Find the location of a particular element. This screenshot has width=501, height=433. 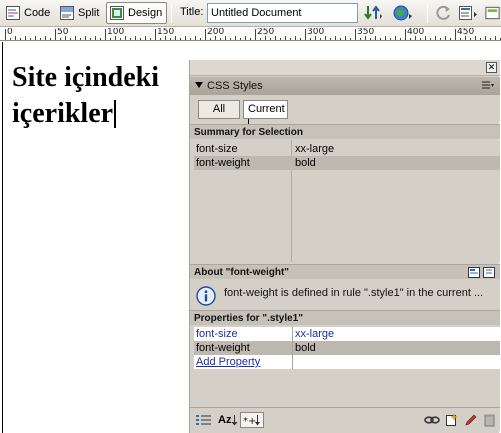

view-options-button is located at coordinates (469, 13).